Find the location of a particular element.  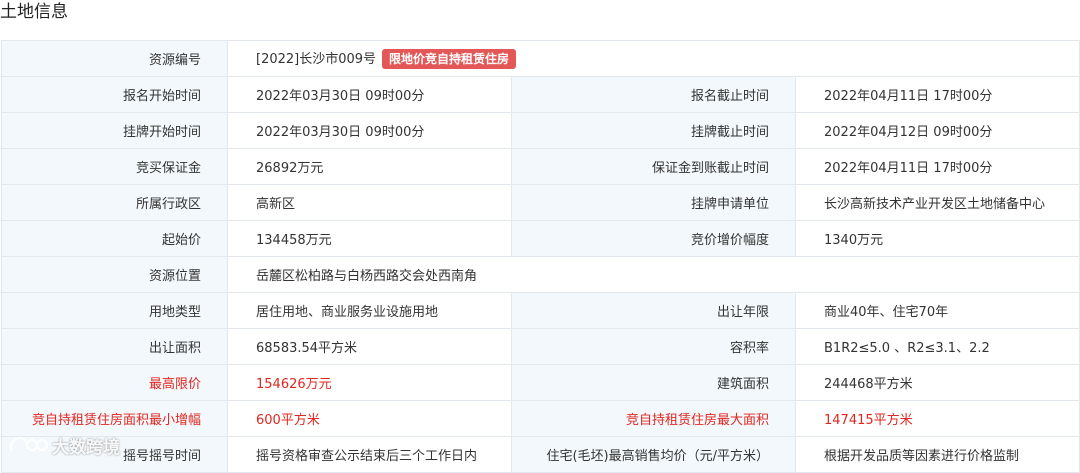

field-label: 住宅(毛坯)最高销售均价（元/平方米） is located at coordinates (653, 454).